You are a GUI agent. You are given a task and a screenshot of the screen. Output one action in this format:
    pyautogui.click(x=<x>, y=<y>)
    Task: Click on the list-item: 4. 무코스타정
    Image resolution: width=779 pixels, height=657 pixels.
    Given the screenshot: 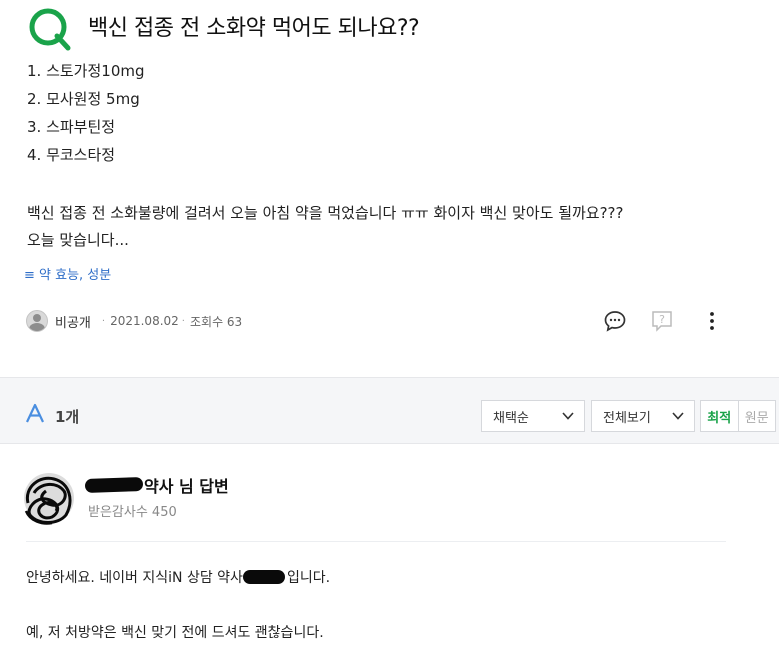 What is the action you would take?
    pyautogui.click(x=71, y=155)
    